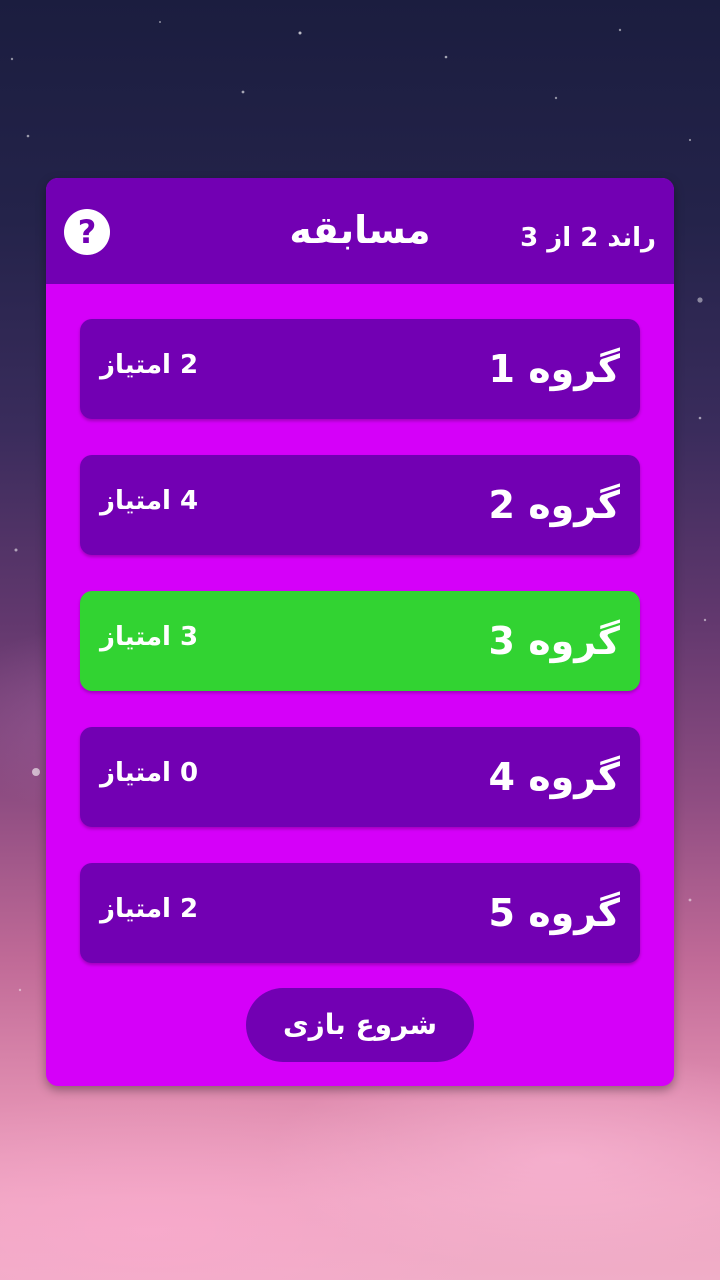 This screenshot has width=720, height=1280. I want to click on group-name: گروه 3, so click(554, 641).